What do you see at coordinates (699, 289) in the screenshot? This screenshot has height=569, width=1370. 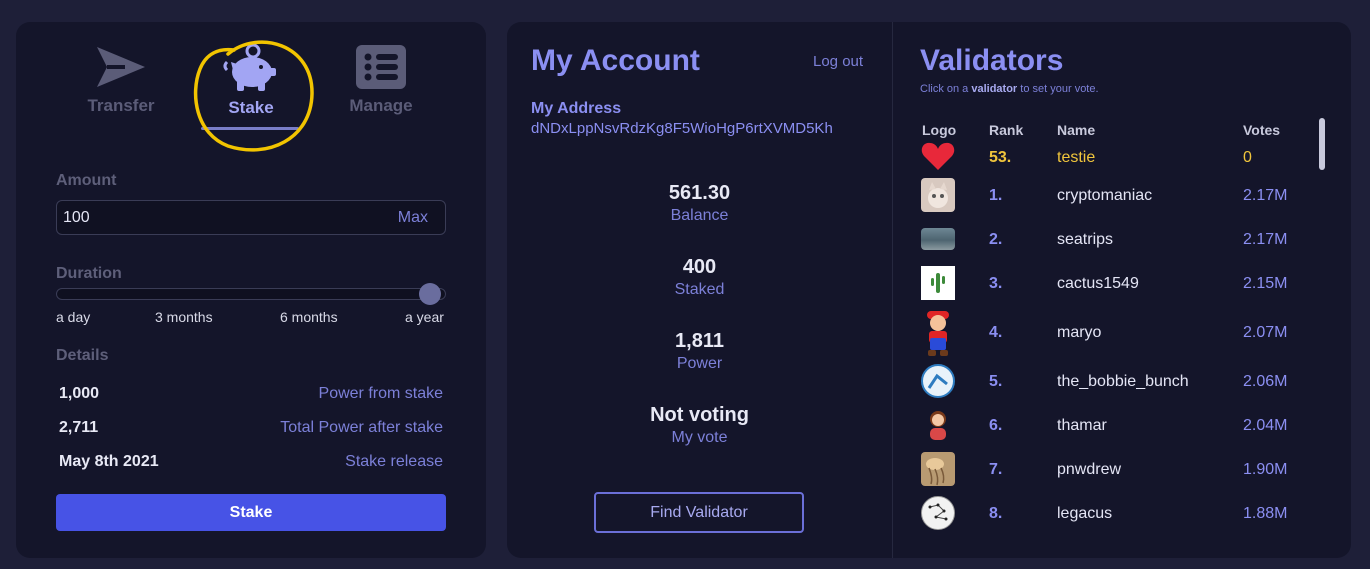 I see `stat-label: Staked` at bounding box center [699, 289].